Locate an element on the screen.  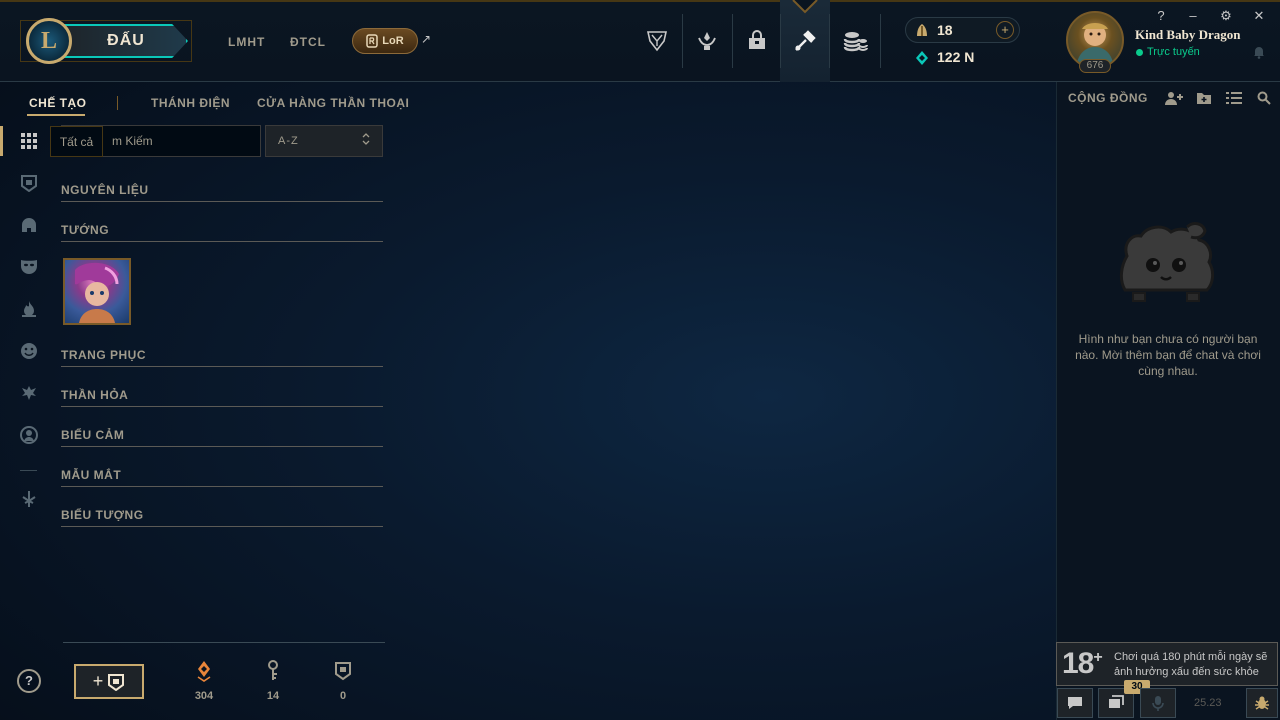
section-skins: TRANG PHỤC is located at coordinates (222, 357).